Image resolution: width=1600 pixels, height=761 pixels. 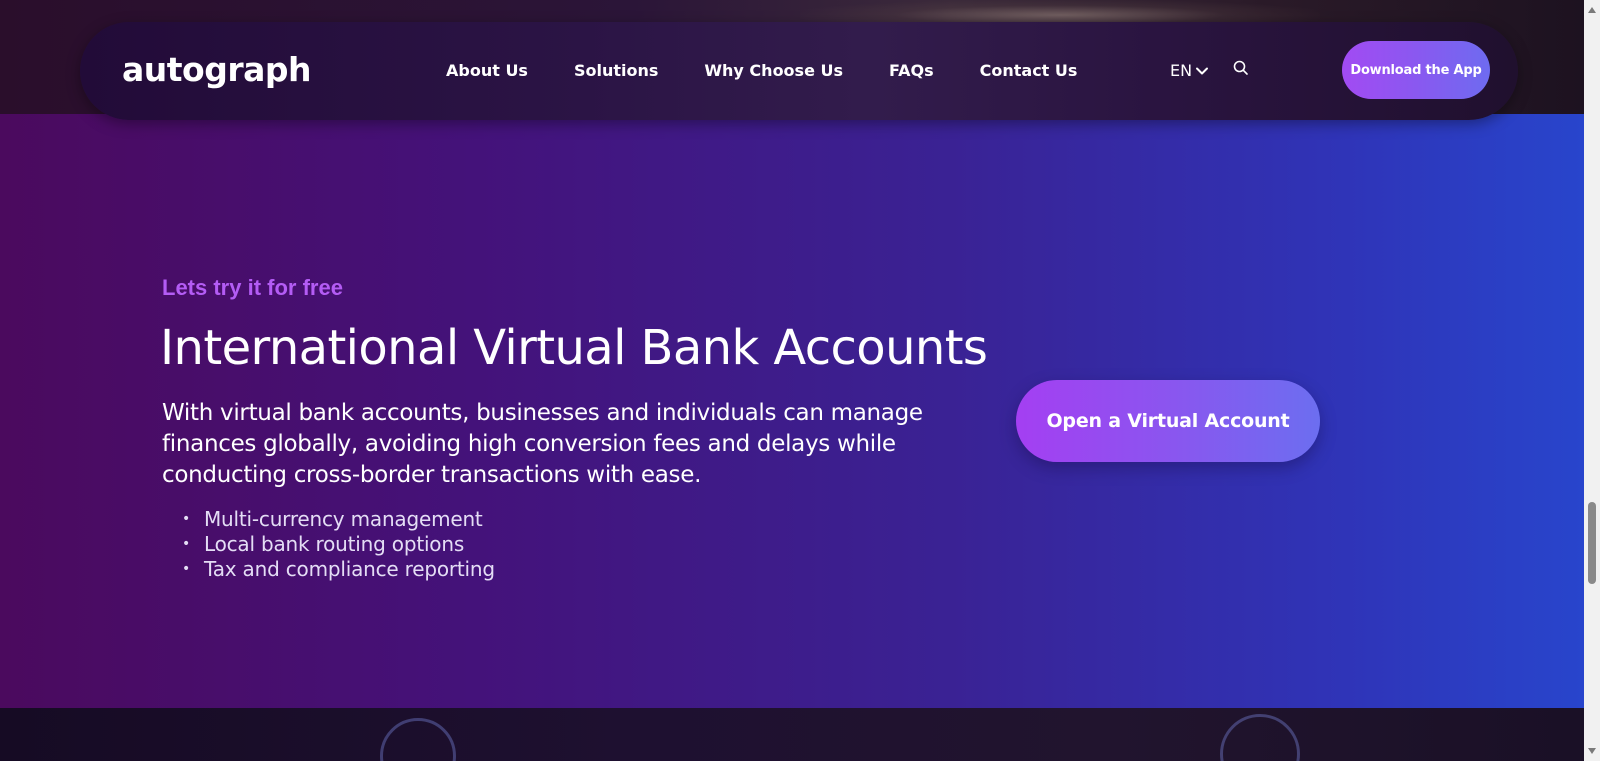 I want to click on open-virtual-account-button: Open a Virtual Account, so click(x=1168, y=421).